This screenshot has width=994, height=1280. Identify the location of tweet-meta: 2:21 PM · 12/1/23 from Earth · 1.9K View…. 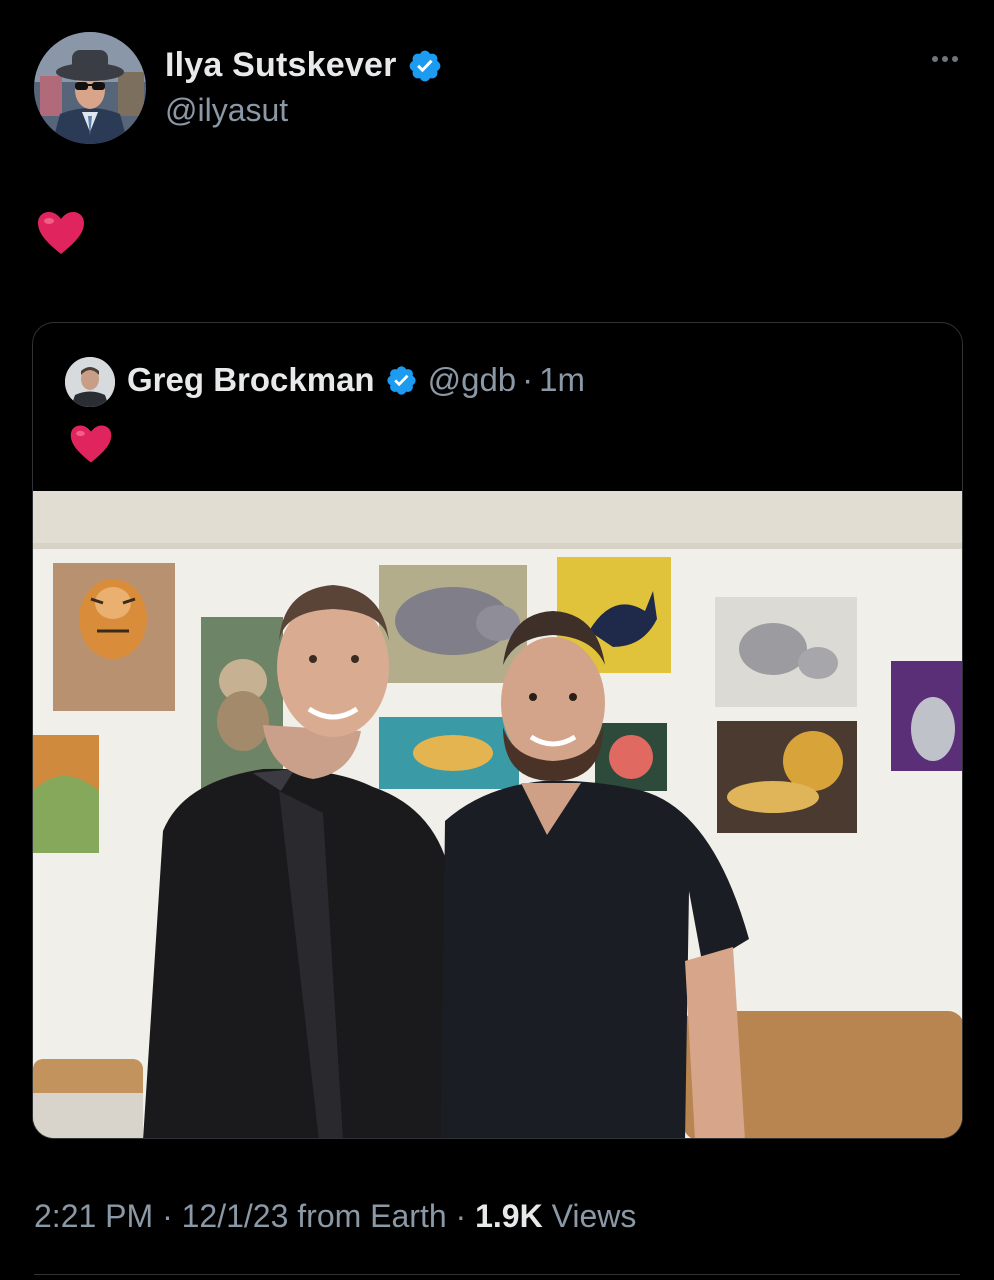
(335, 1216).